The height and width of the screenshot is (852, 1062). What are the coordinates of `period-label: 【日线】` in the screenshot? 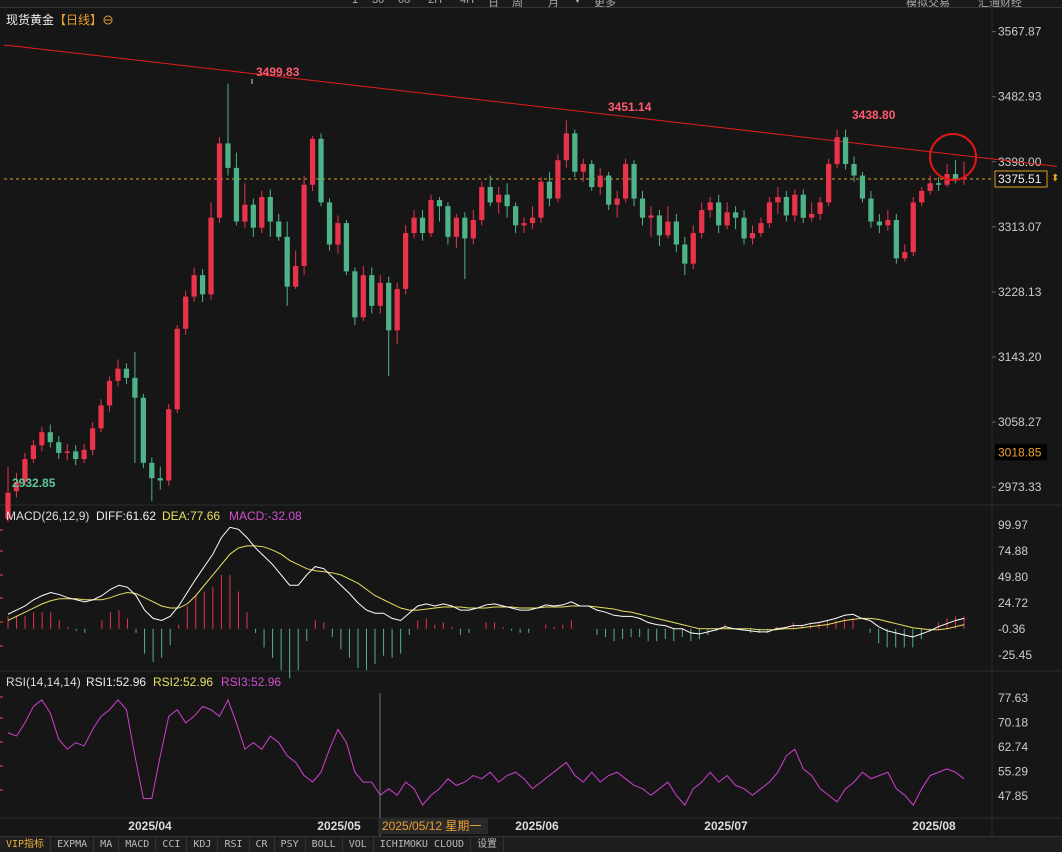 It's located at (78, 20).